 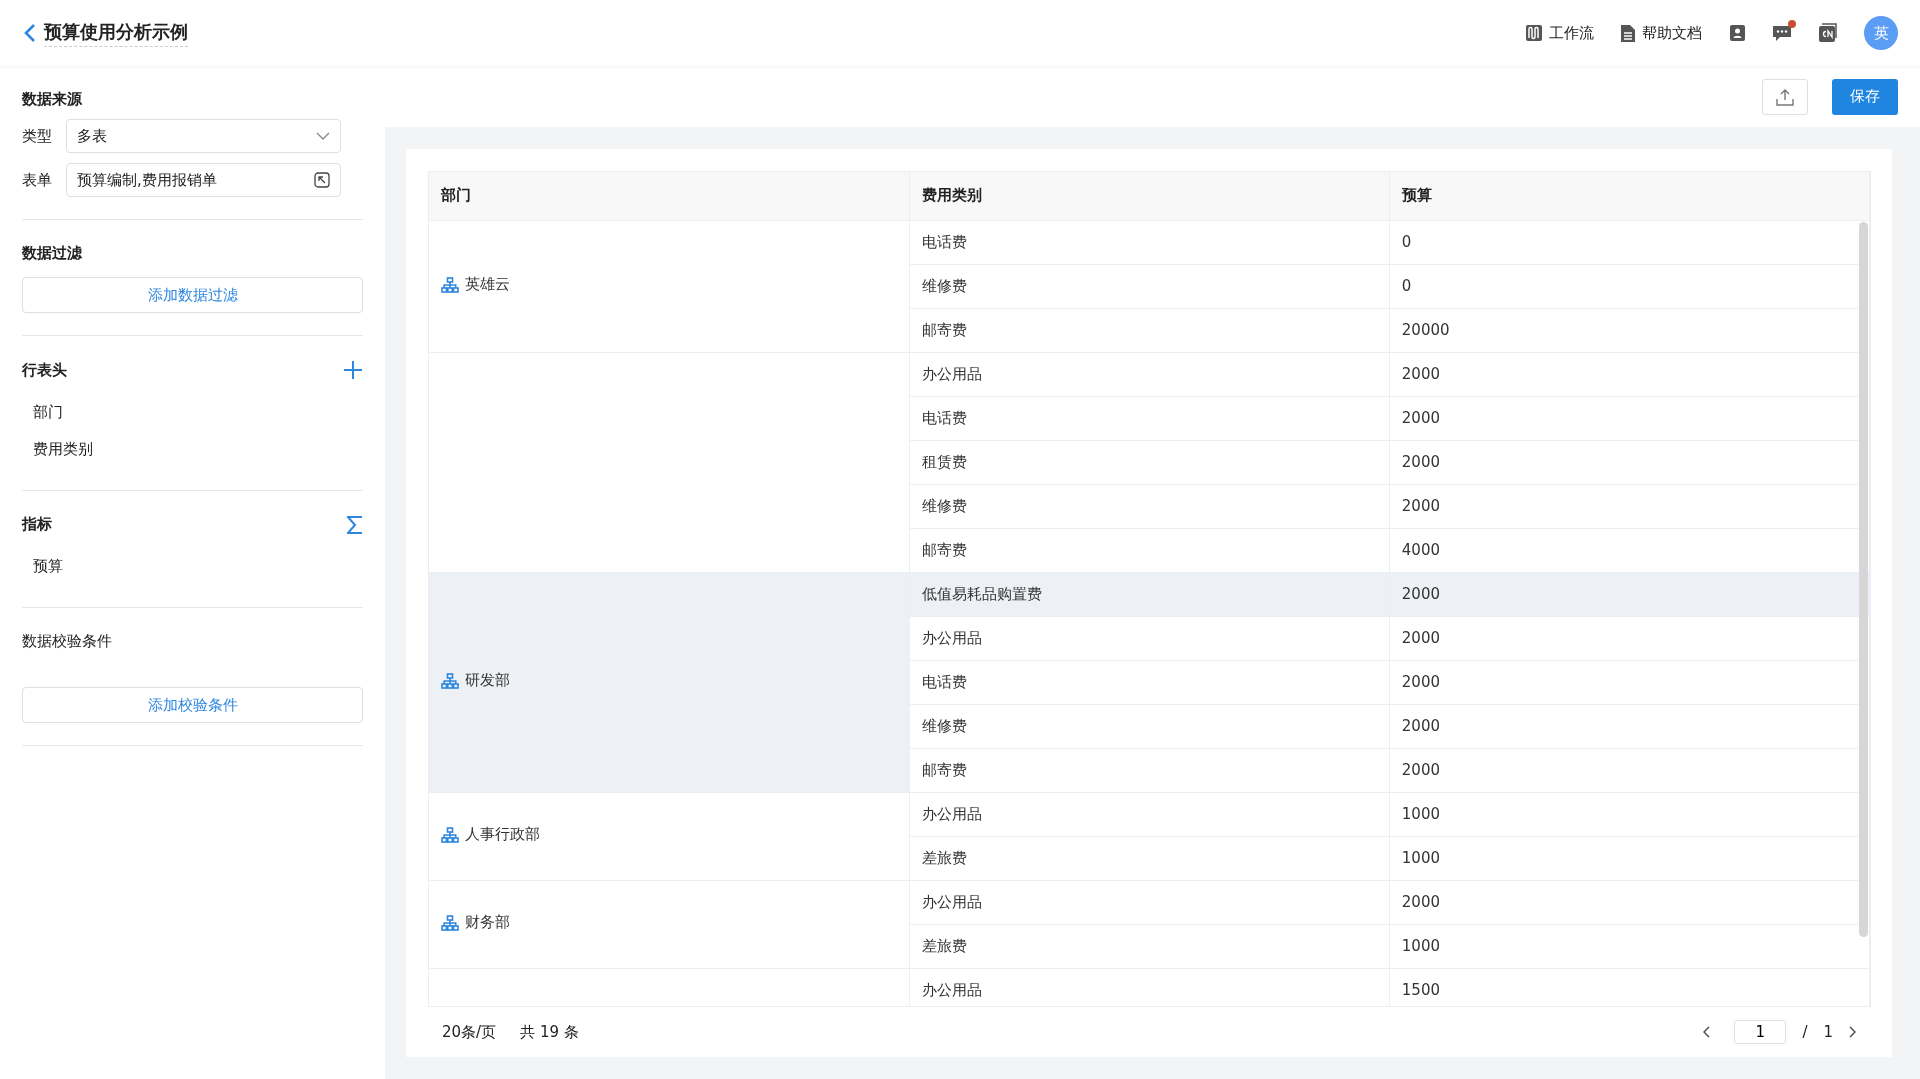 I want to click on save-button: 保存, so click(x=1865, y=96).